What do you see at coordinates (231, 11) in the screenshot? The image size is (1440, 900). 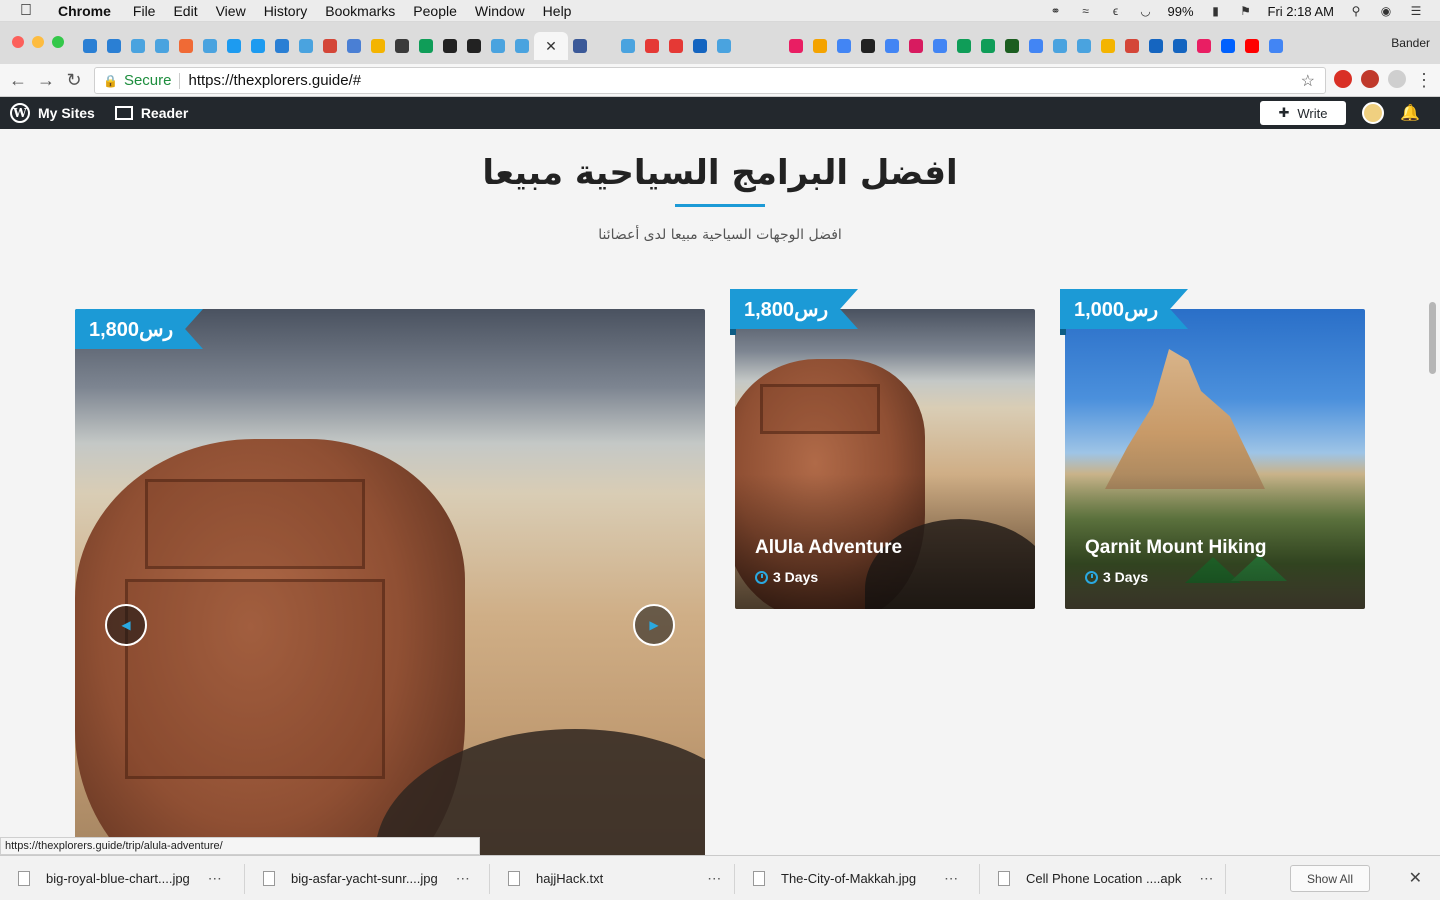 I see `menu-view: View` at bounding box center [231, 11].